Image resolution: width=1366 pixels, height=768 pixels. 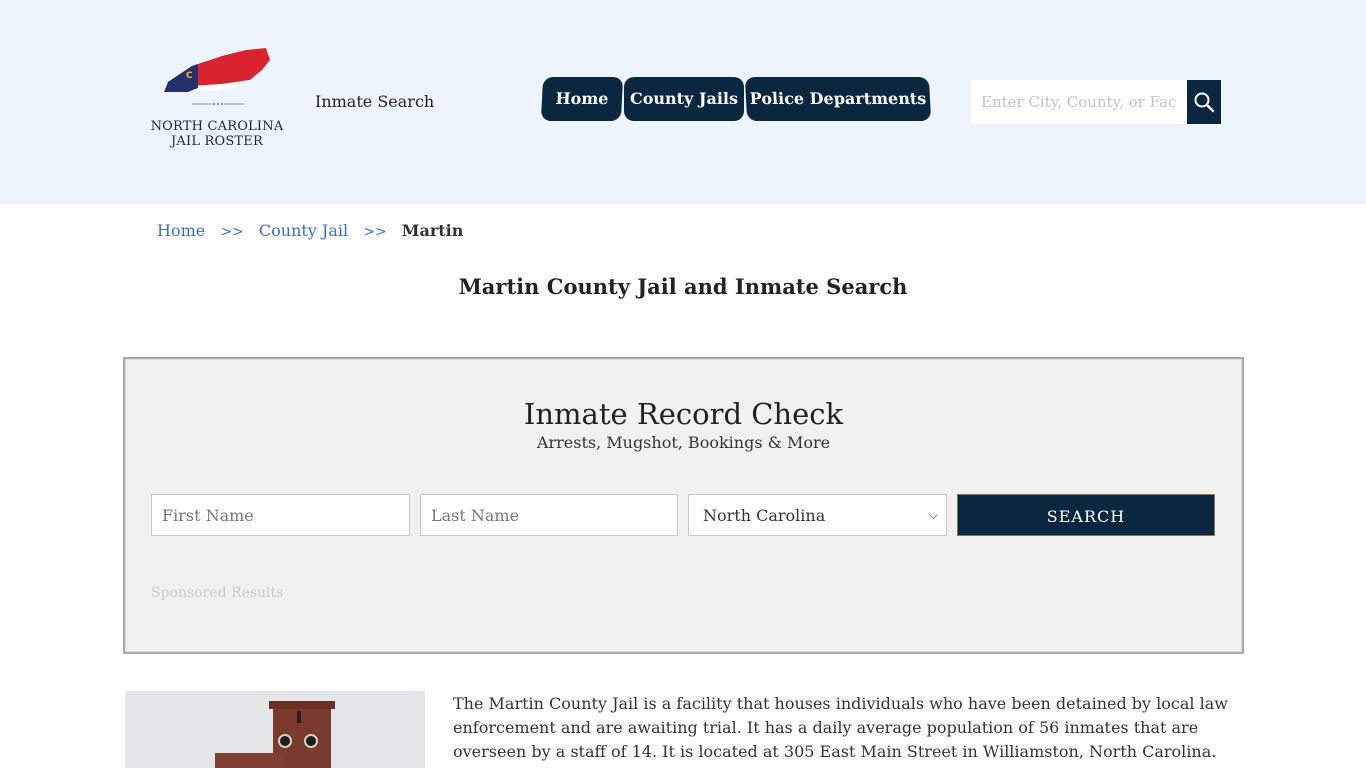 I want to click on nav-police-departments: Police Departments, so click(x=838, y=99).